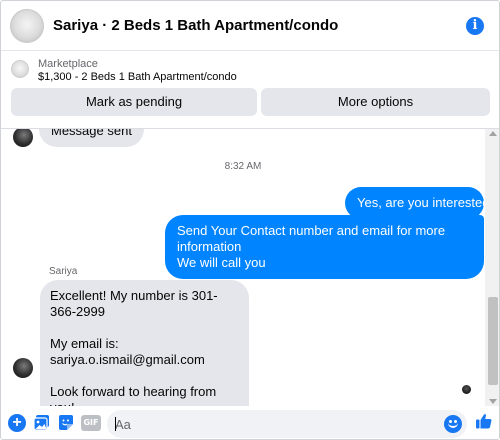 The width and height of the screenshot is (500, 440). I want to click on chat-header: Sariya · 2 Beds 1 Bath Apartment/condo i, so click(250, 26).